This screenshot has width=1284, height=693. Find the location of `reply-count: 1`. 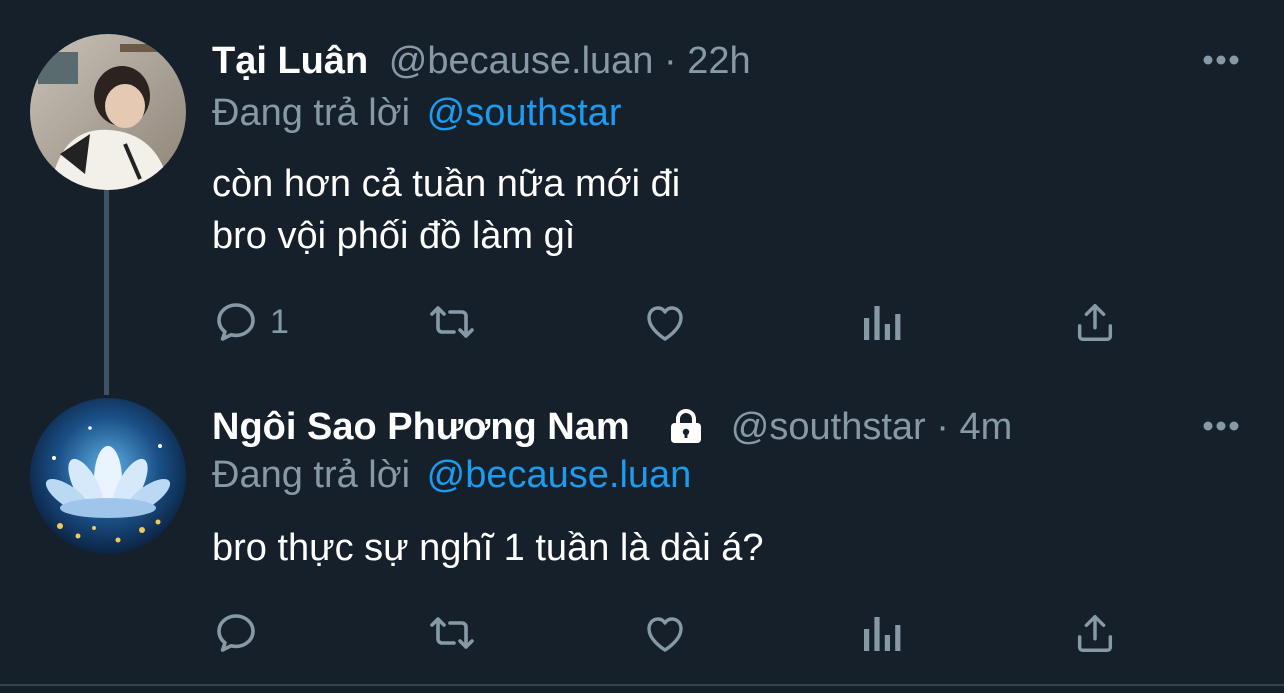

reply-count: 1 is located at coordinates (279, 321).